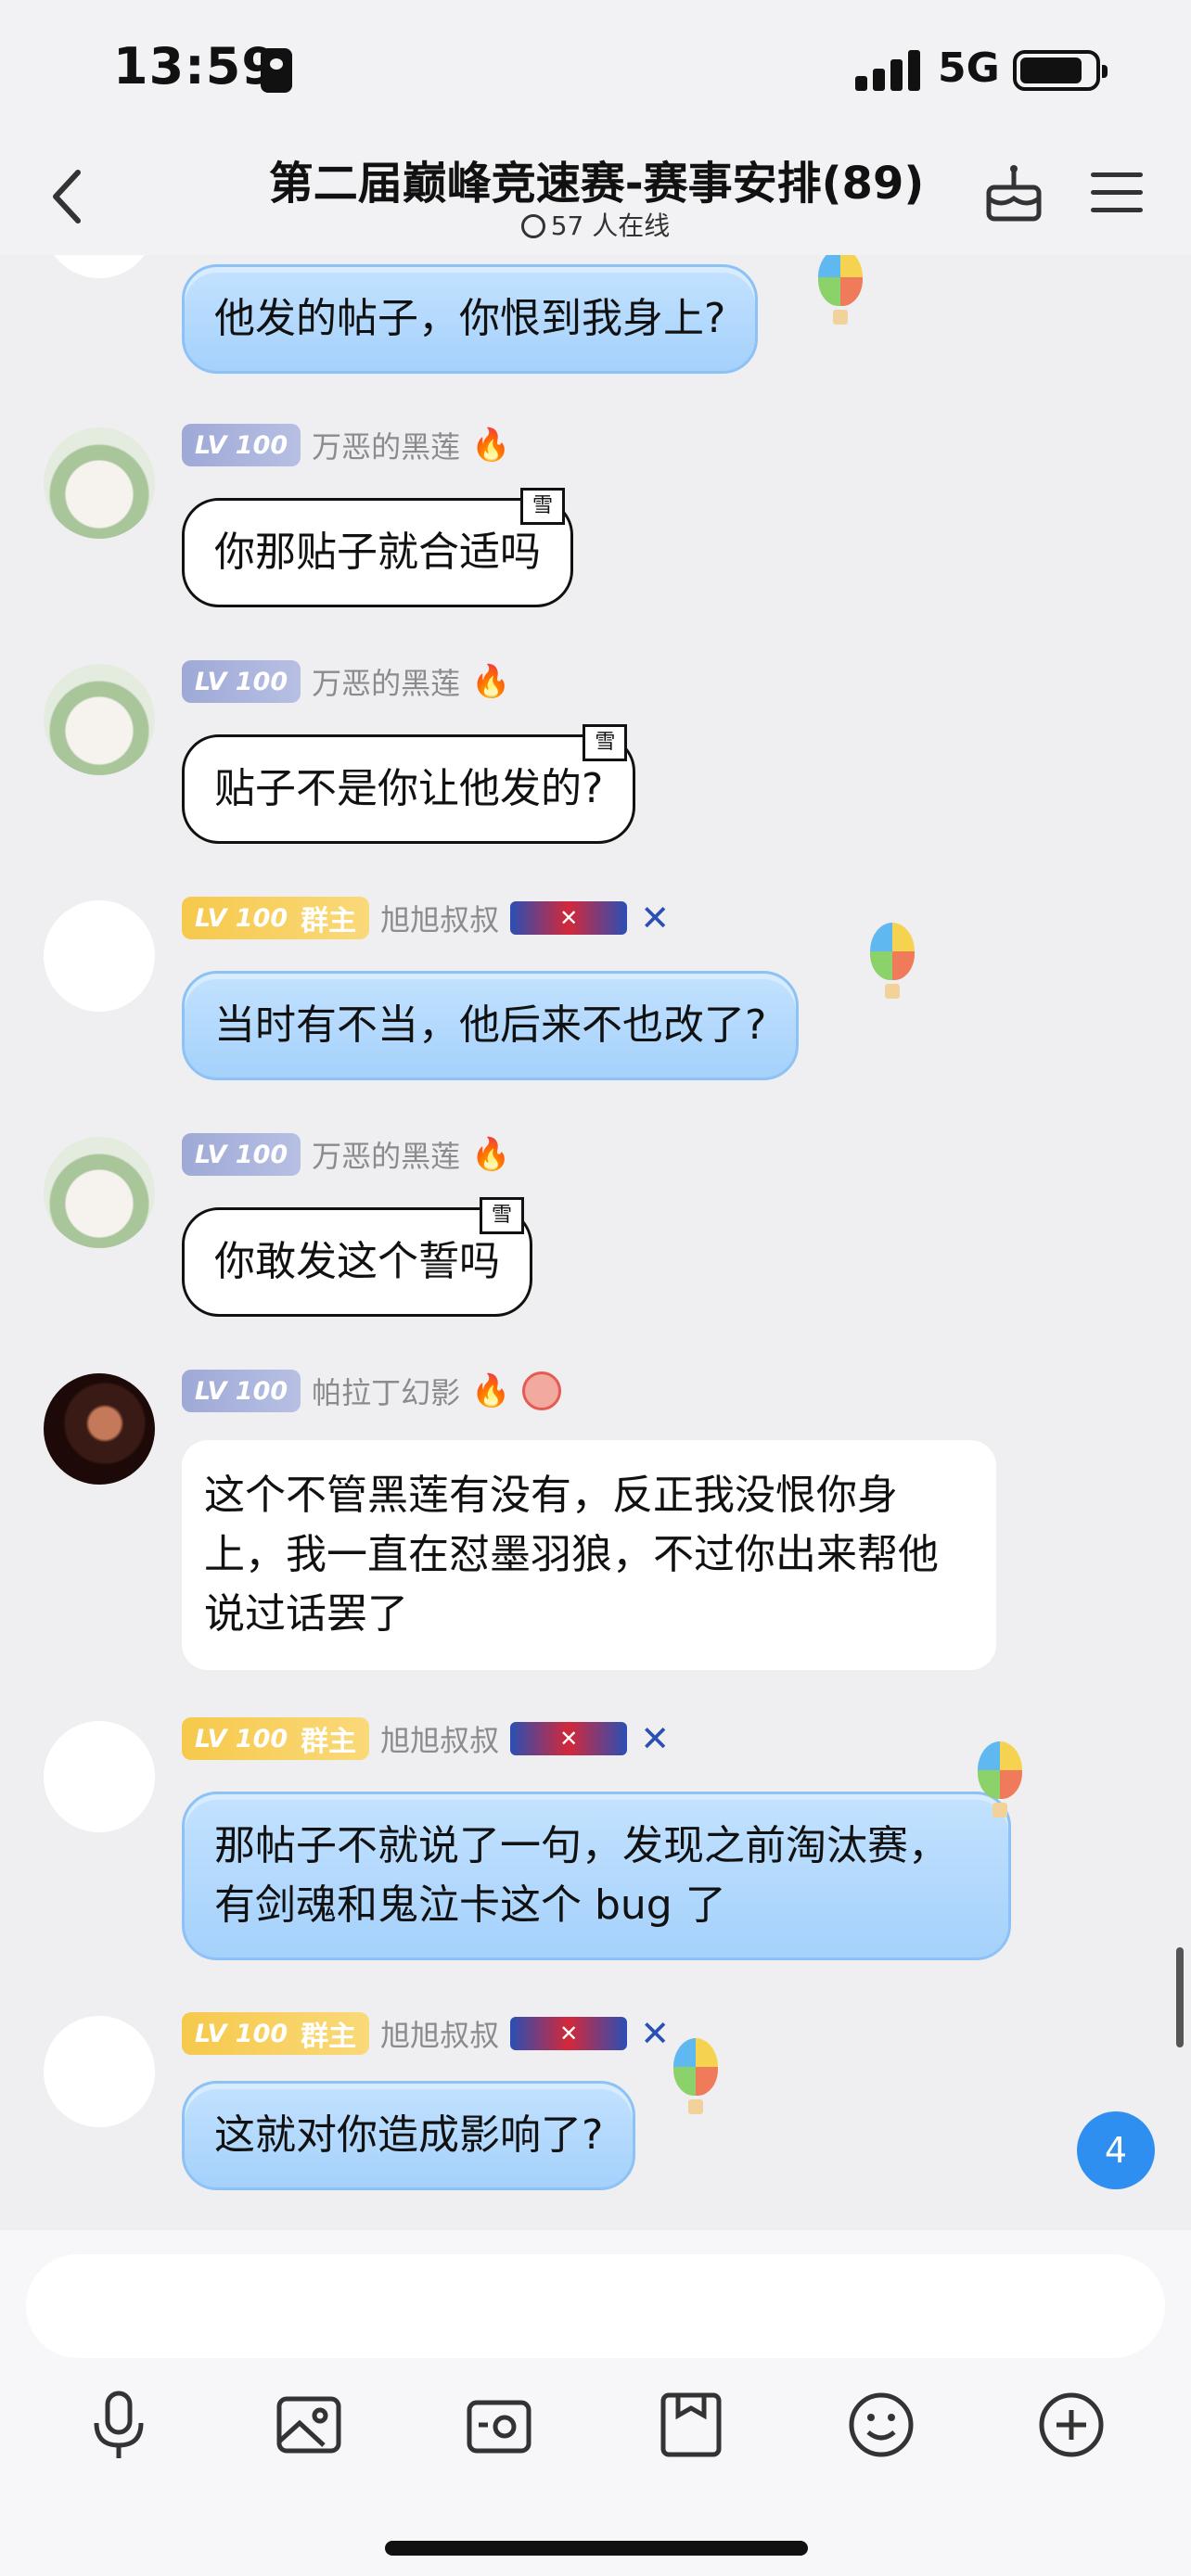 The height and width of the screenshot is (2576, 1191). What do you see at coordinates (1118, 193) in the screenshot?
I see `menu-icon` at bounding box center [1118, 193].